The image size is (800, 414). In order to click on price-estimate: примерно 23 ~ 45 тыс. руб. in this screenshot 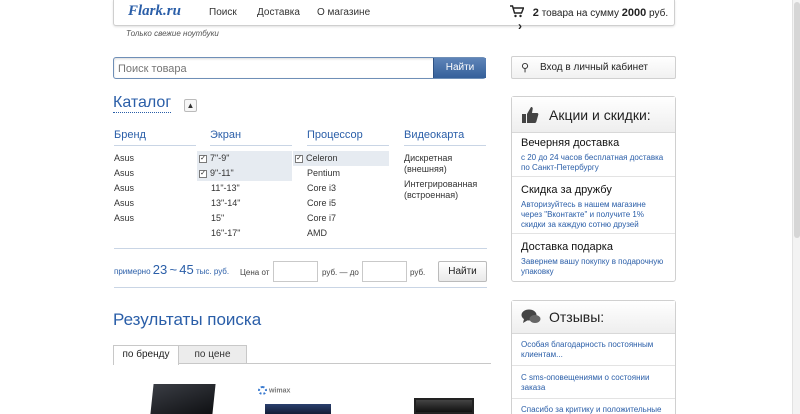, I will do `click(172, 269)`.